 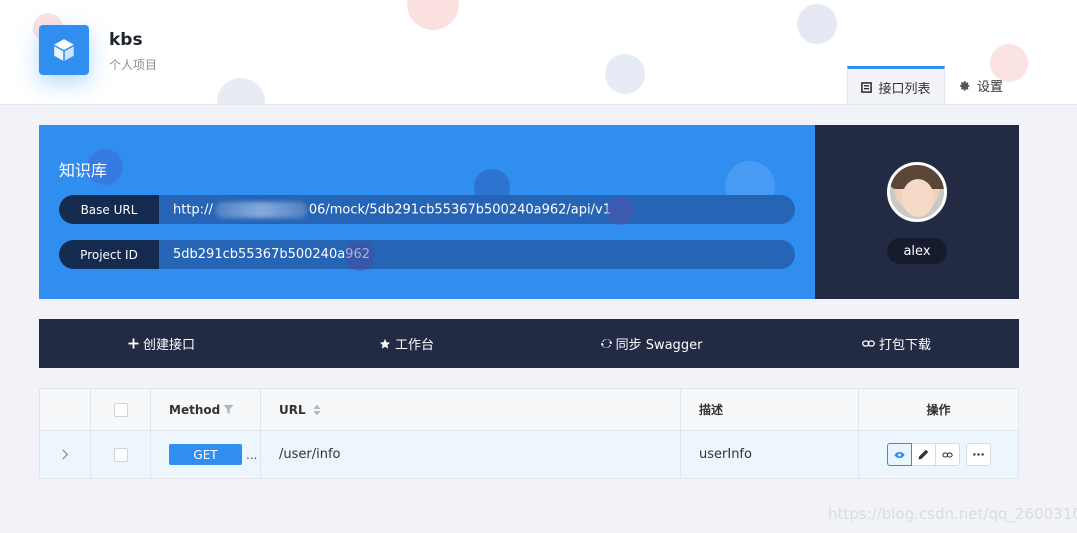 I want to click on sync-swagger-button: 同步 Swagger, so click(x=651, y=343).